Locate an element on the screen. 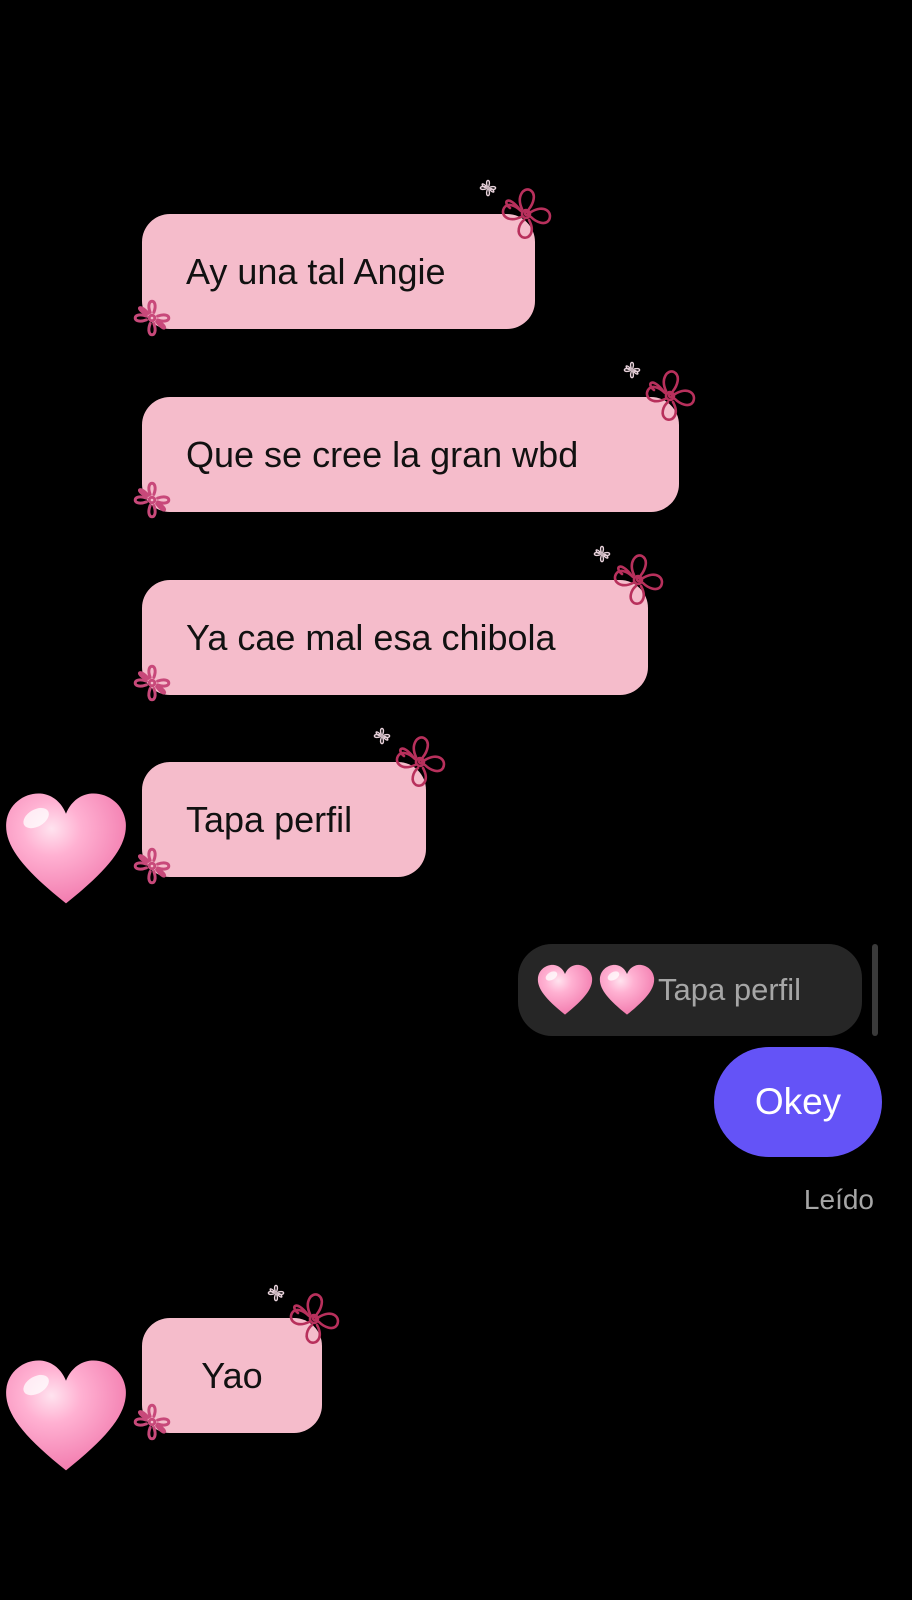 Image resolution: width=912 pixels, height=1600 pixels. message-text: Que se cree la gran wbd is located at coordinates (382, 454).